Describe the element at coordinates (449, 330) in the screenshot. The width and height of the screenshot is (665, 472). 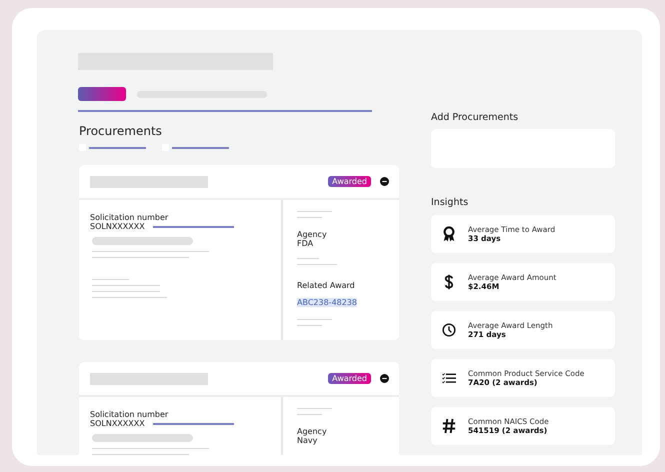
I see `clock-icon` at that location.